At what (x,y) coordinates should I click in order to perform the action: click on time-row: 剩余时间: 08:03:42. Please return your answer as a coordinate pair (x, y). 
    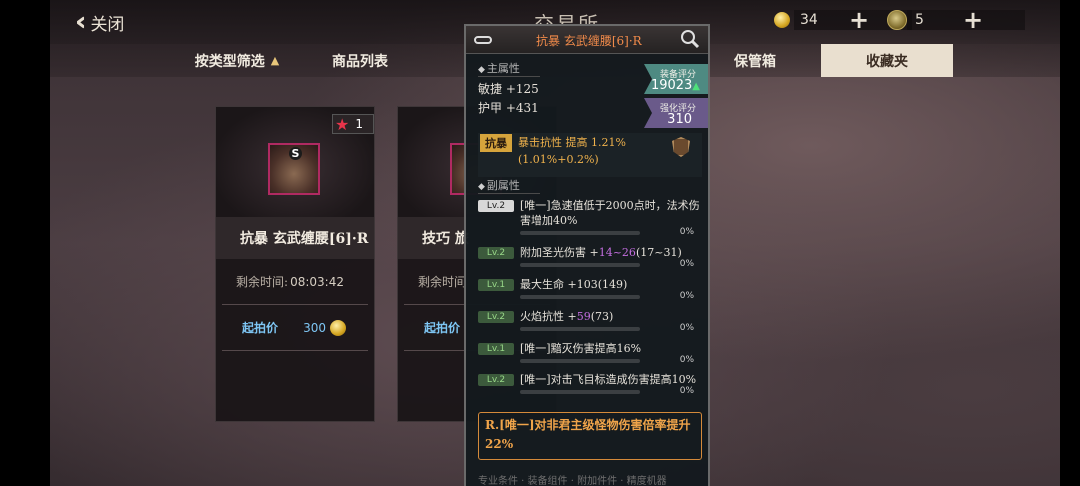
    Looking at the image, I should click on (295, 282).